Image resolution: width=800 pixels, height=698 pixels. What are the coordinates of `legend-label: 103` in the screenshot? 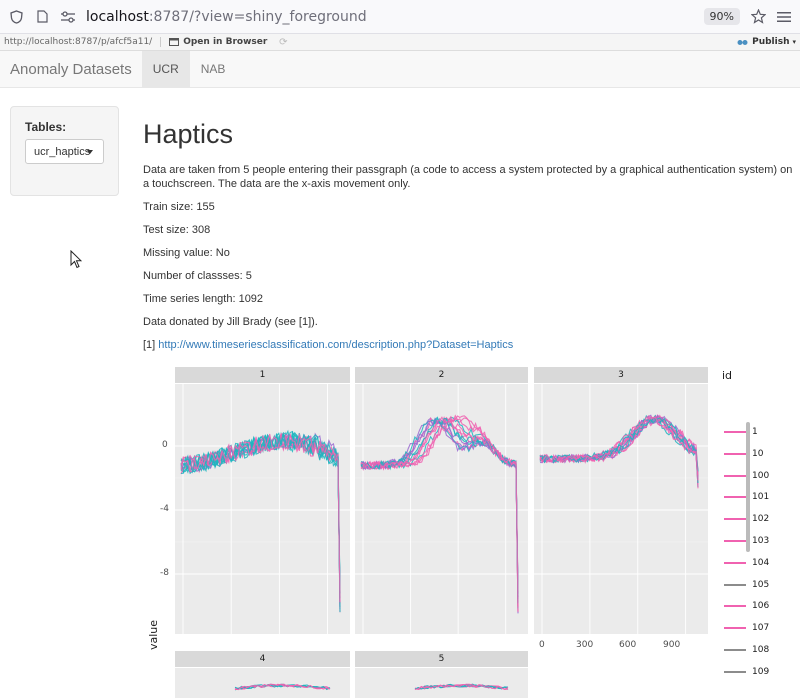 It's located at (761, 541).